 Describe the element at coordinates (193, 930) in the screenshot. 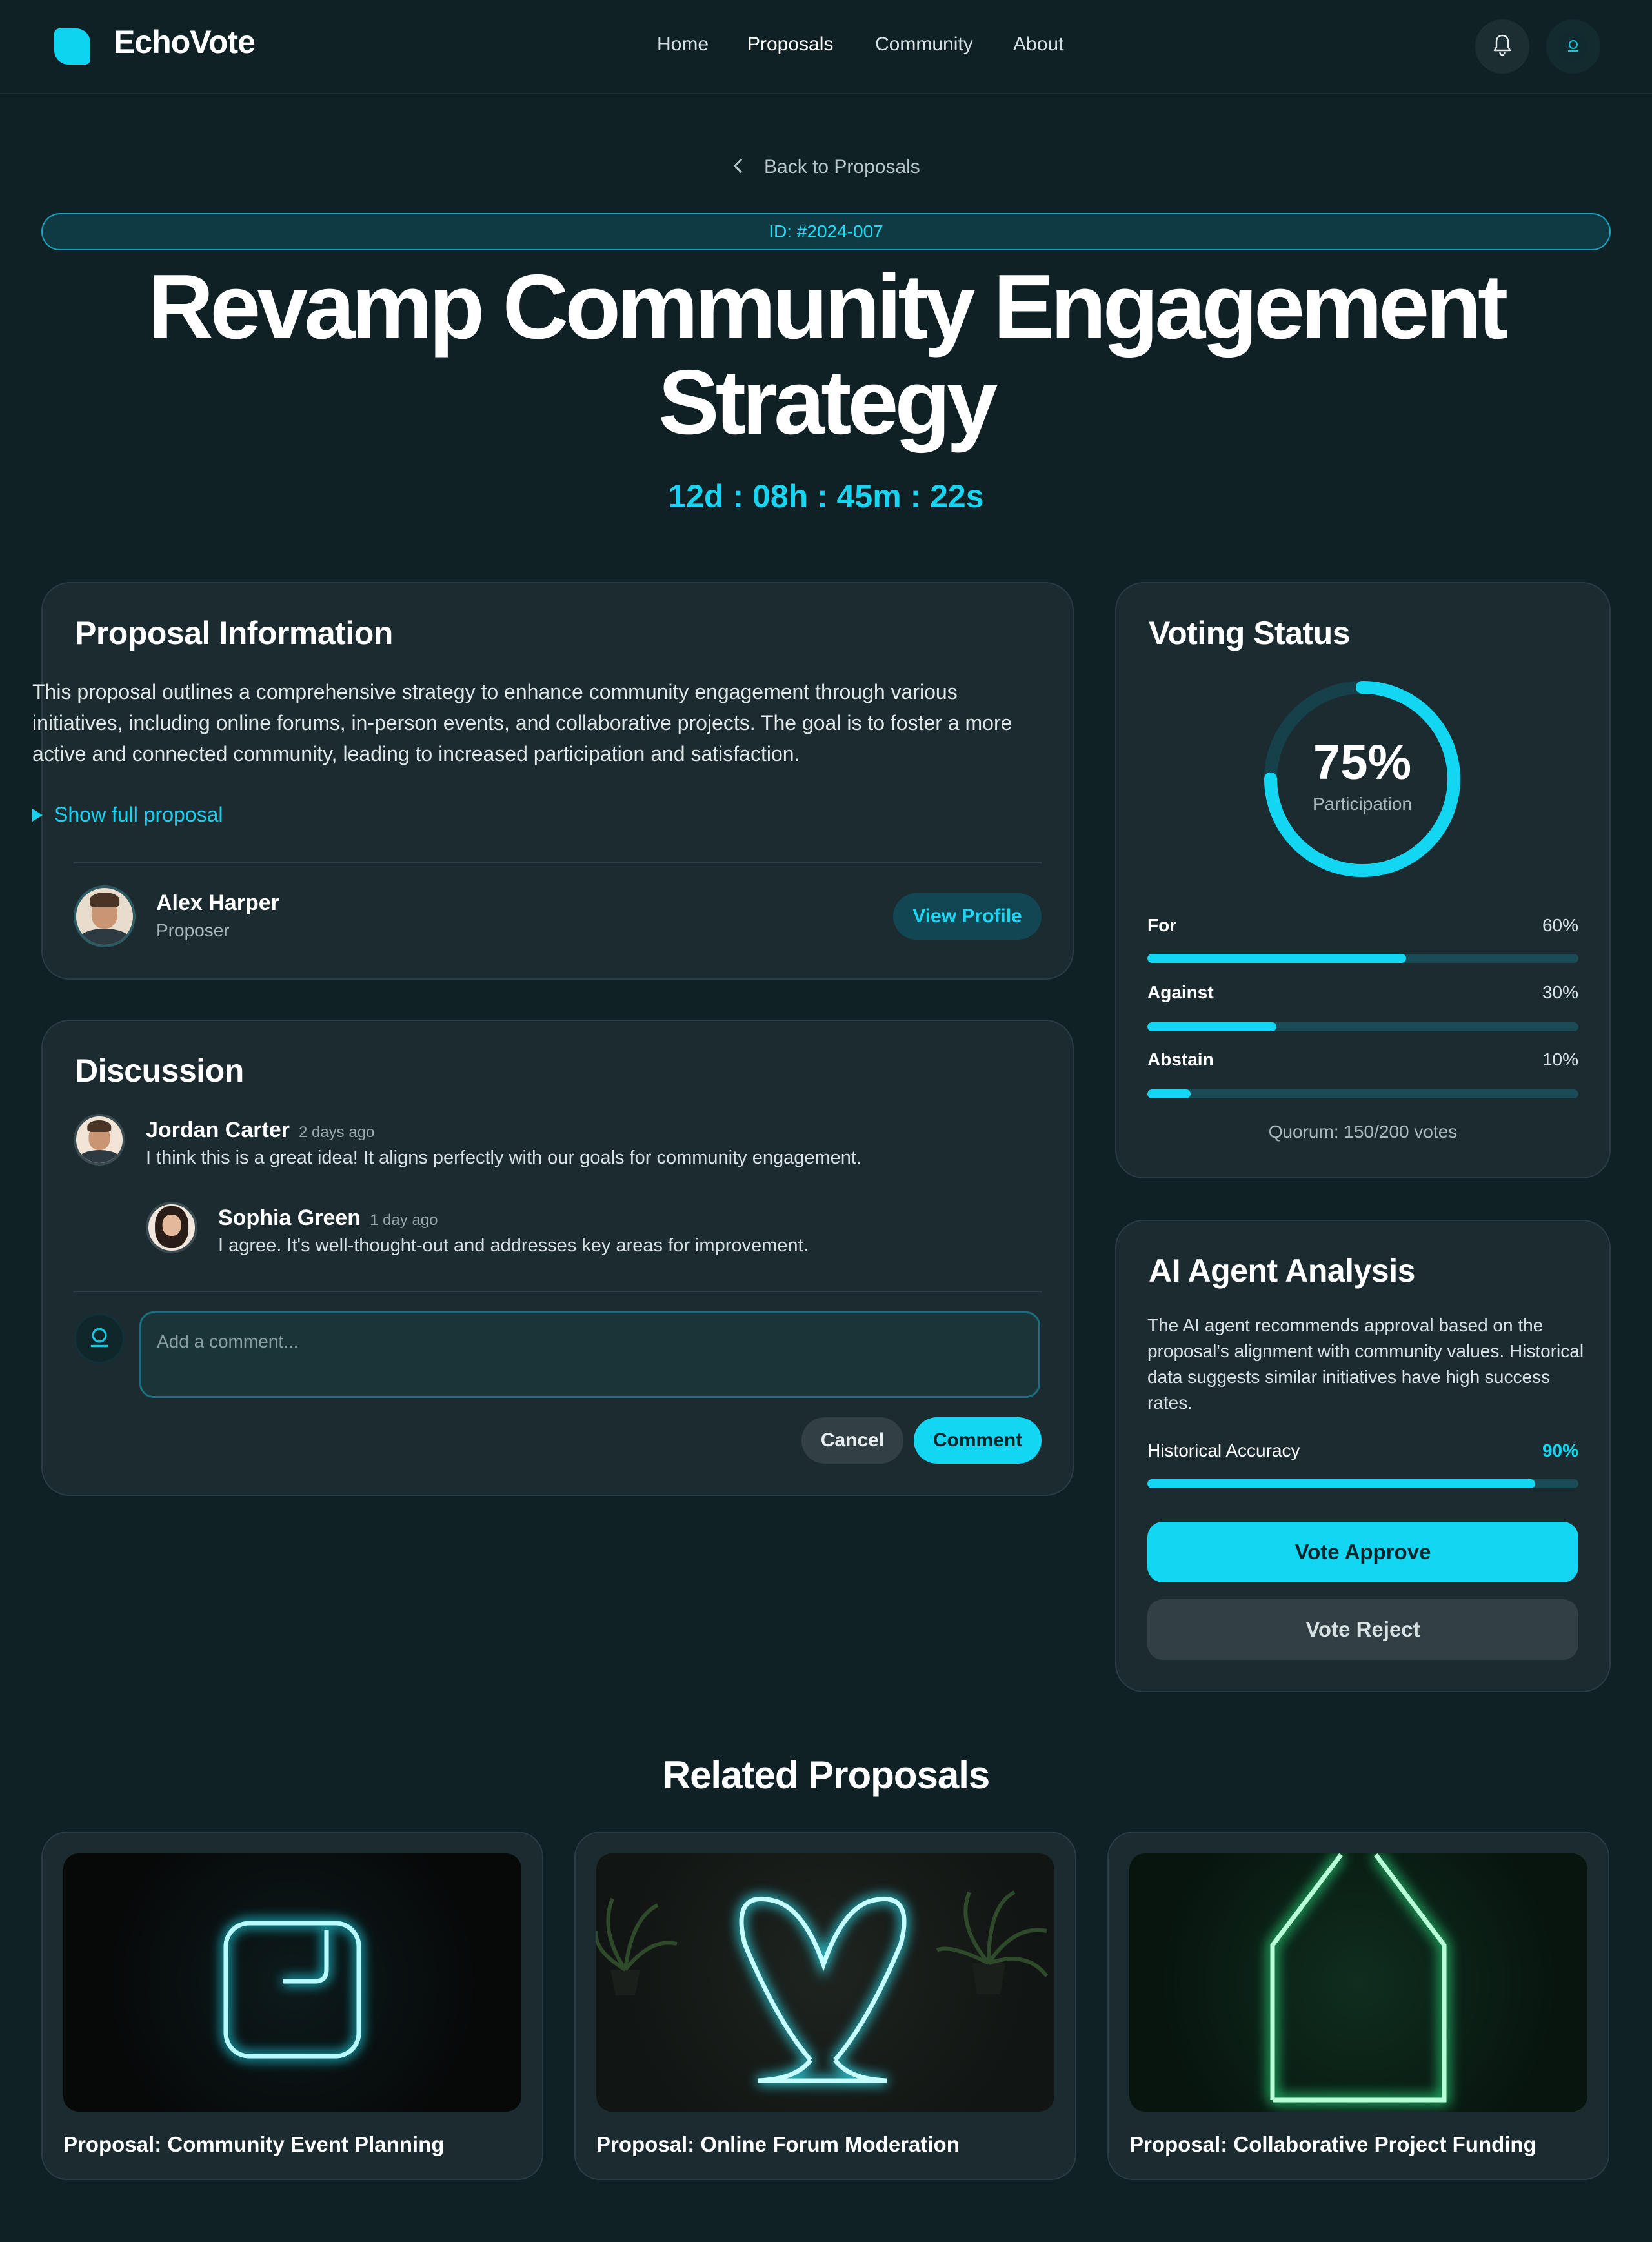

I see `proposer-role: Proposer` at that location.